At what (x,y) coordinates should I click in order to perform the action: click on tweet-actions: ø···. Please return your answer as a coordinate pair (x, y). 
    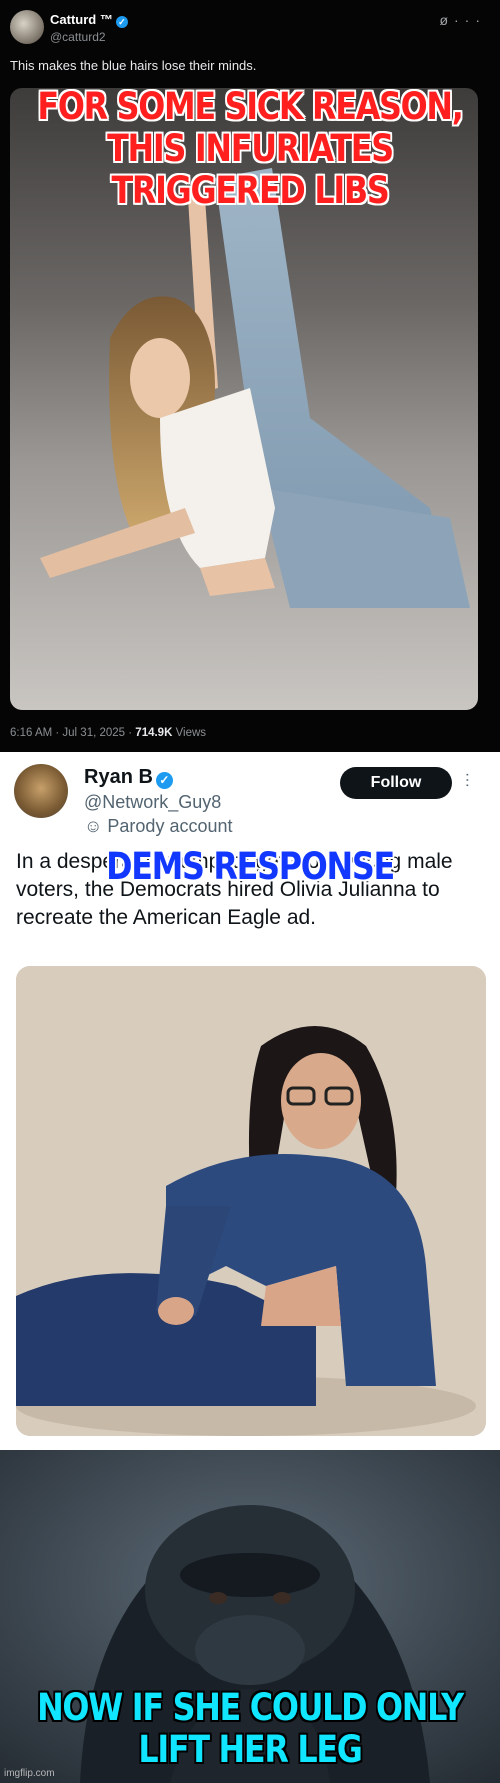
    Looking at the image, I should click on (462, 20).